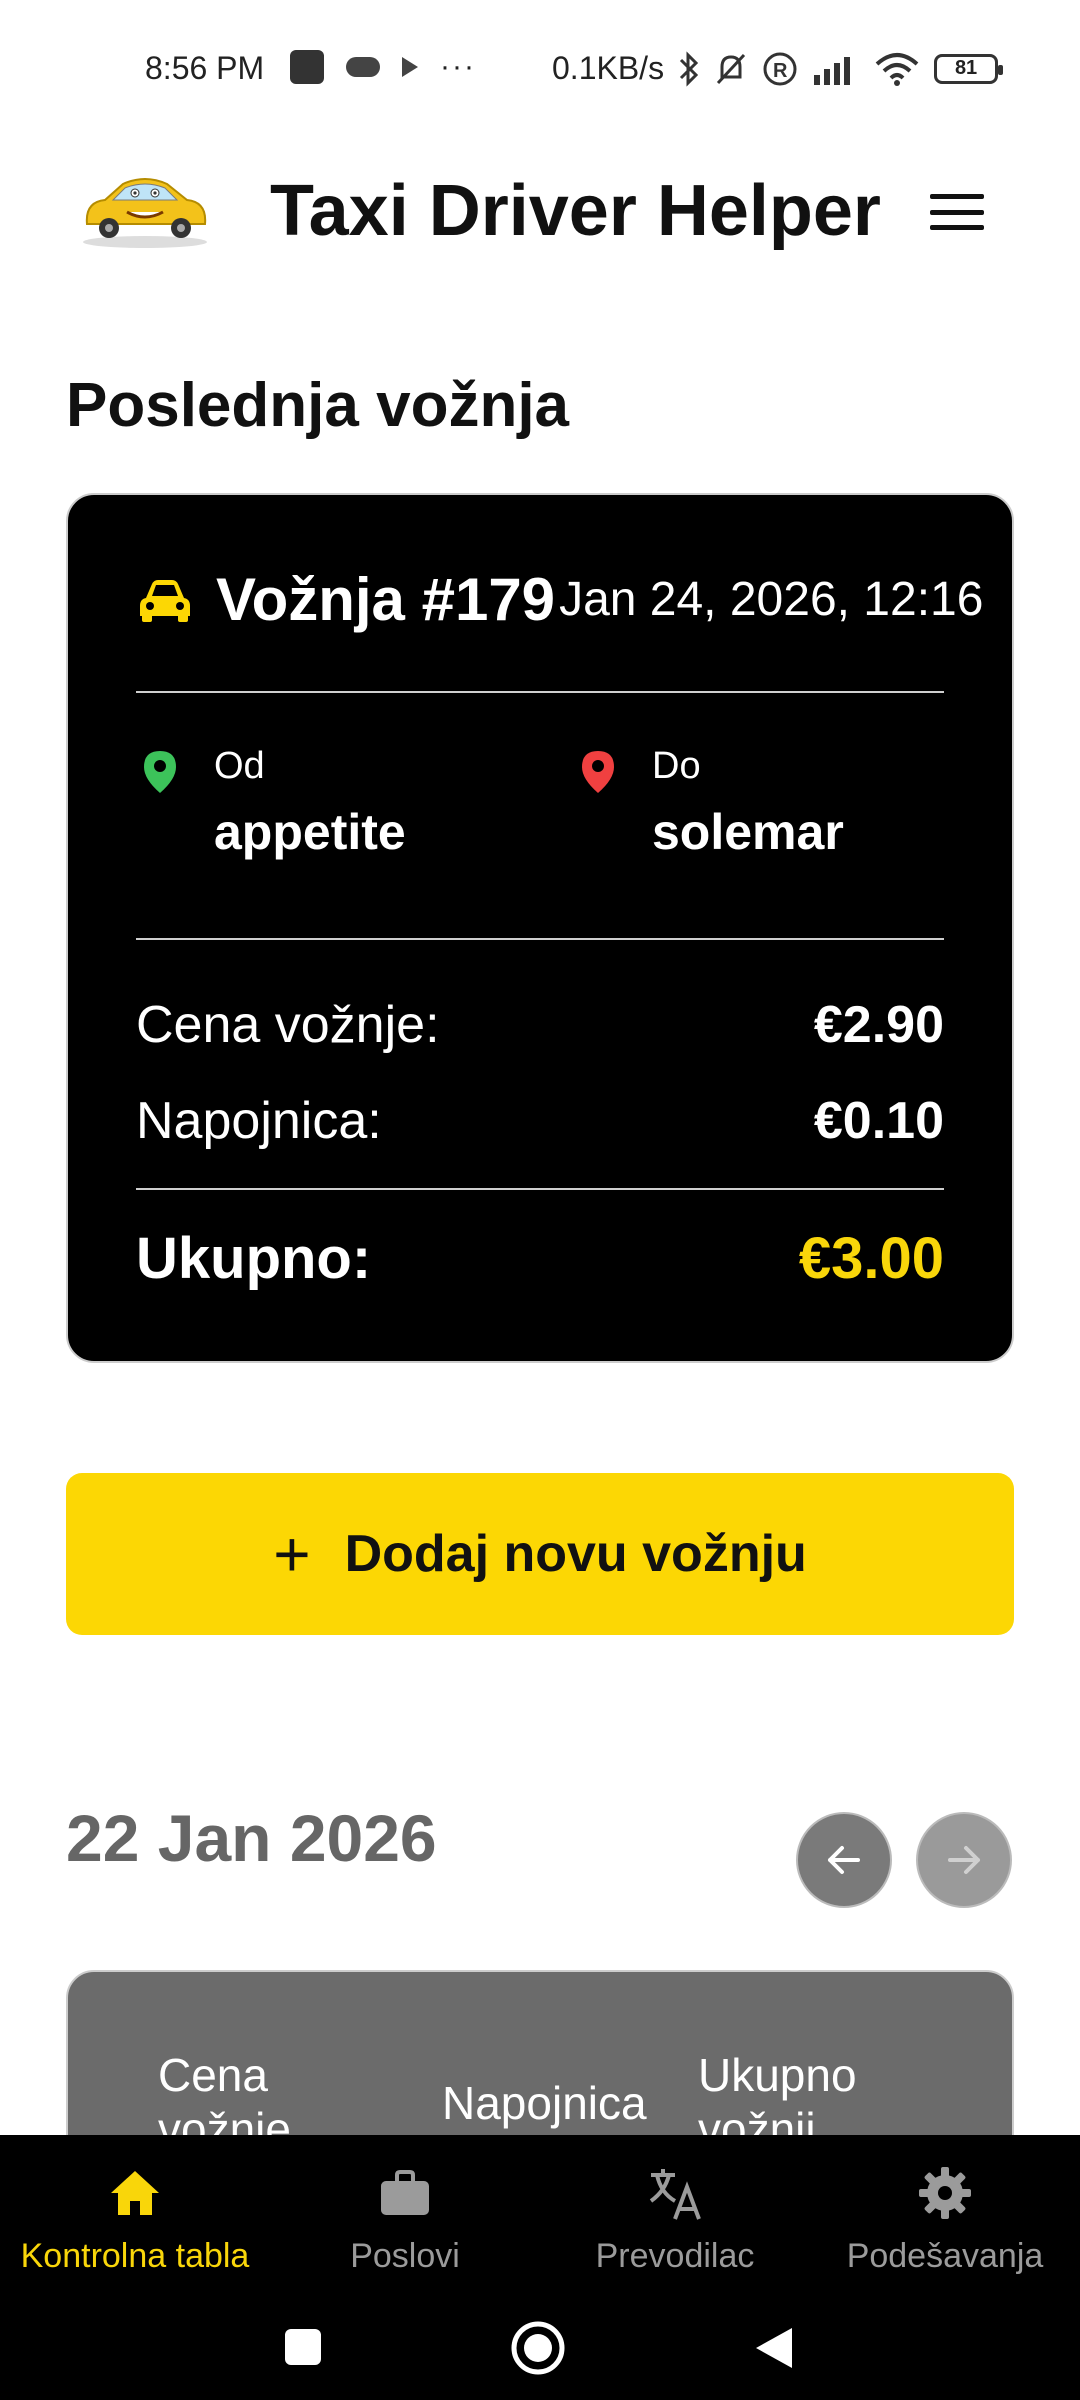 The height and width of the screenshot is (2400, 1080). I want to click on battery-icon: 81, so click(969, 68).